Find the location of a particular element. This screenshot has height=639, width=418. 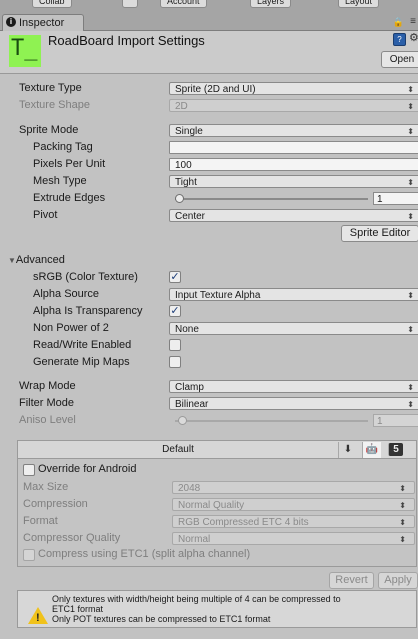

extrude-edges-input: 1 is located at coordinates (395, 198).